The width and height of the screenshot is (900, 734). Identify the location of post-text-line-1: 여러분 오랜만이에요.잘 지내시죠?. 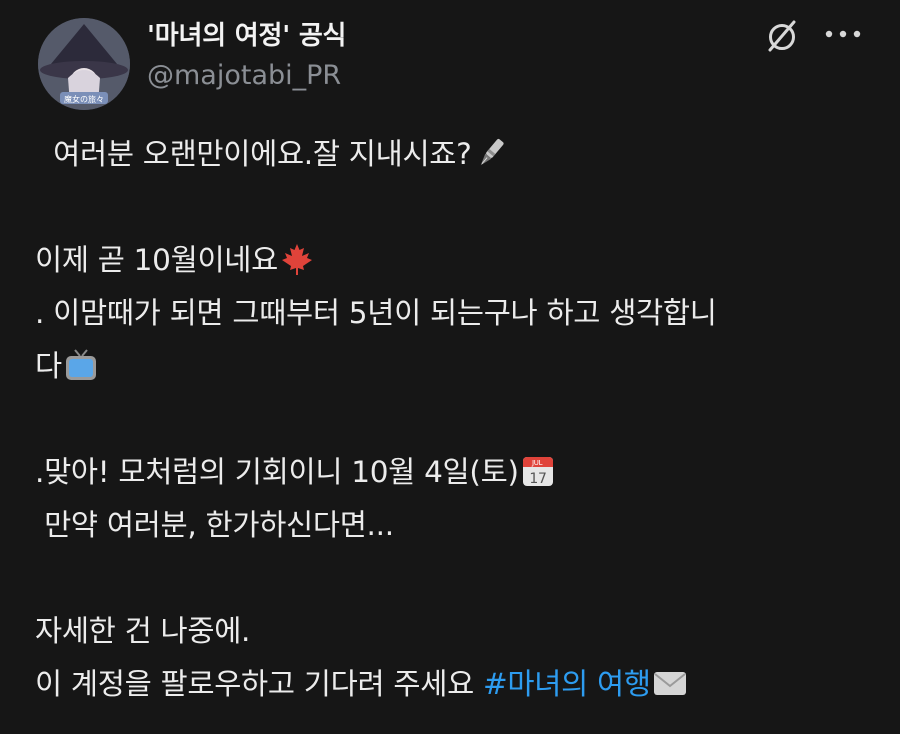
(262, 154).